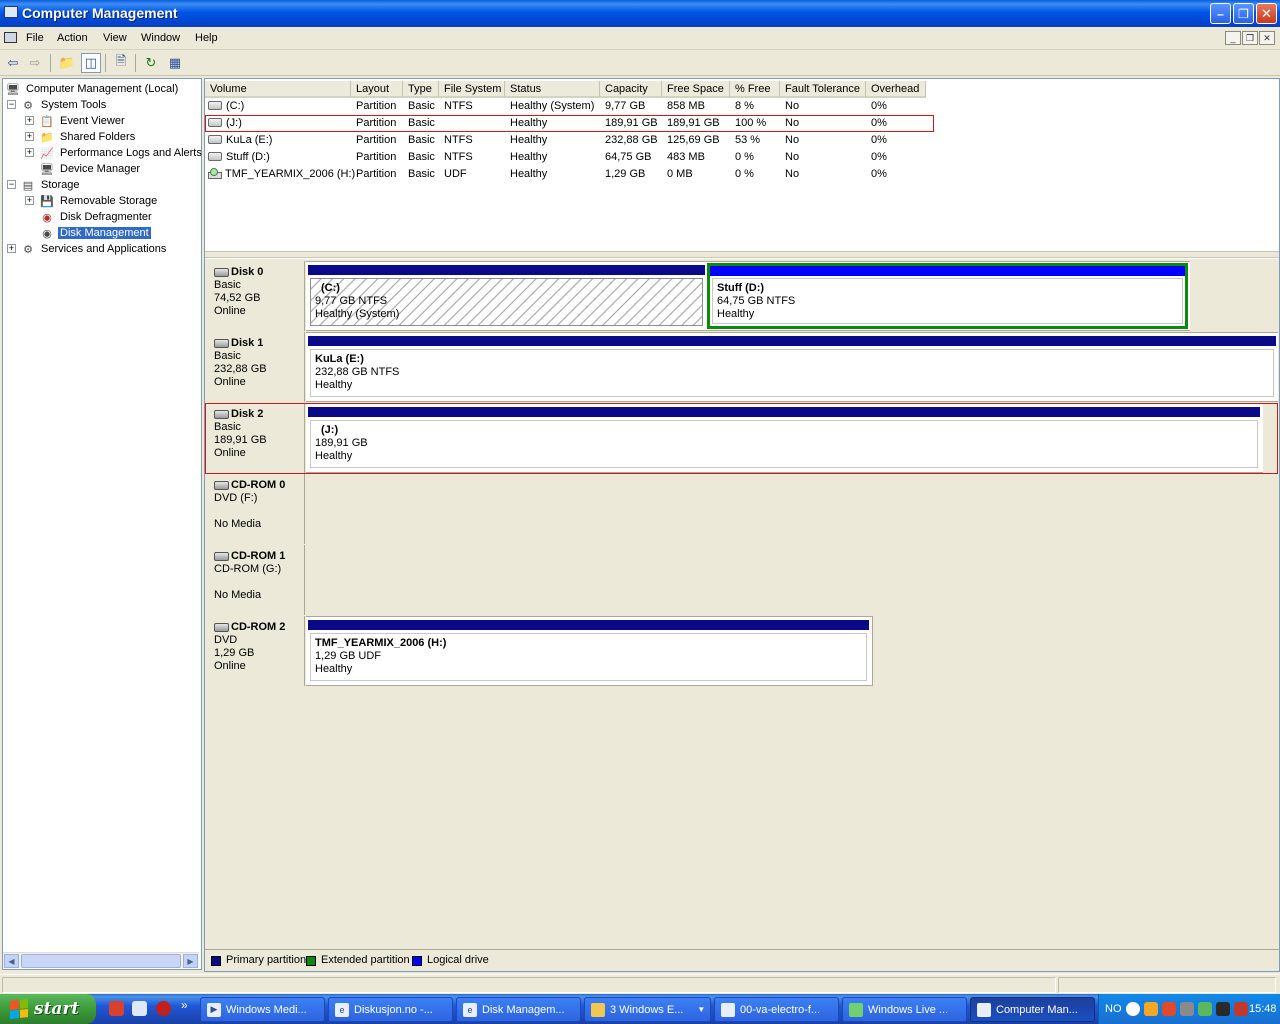 This screenshot has width=1280, height=1024. What do you see at coordinates (11, 184) in the screenshot?
I see `collapse-storage-icon: −` at bounding box center [11, 184].